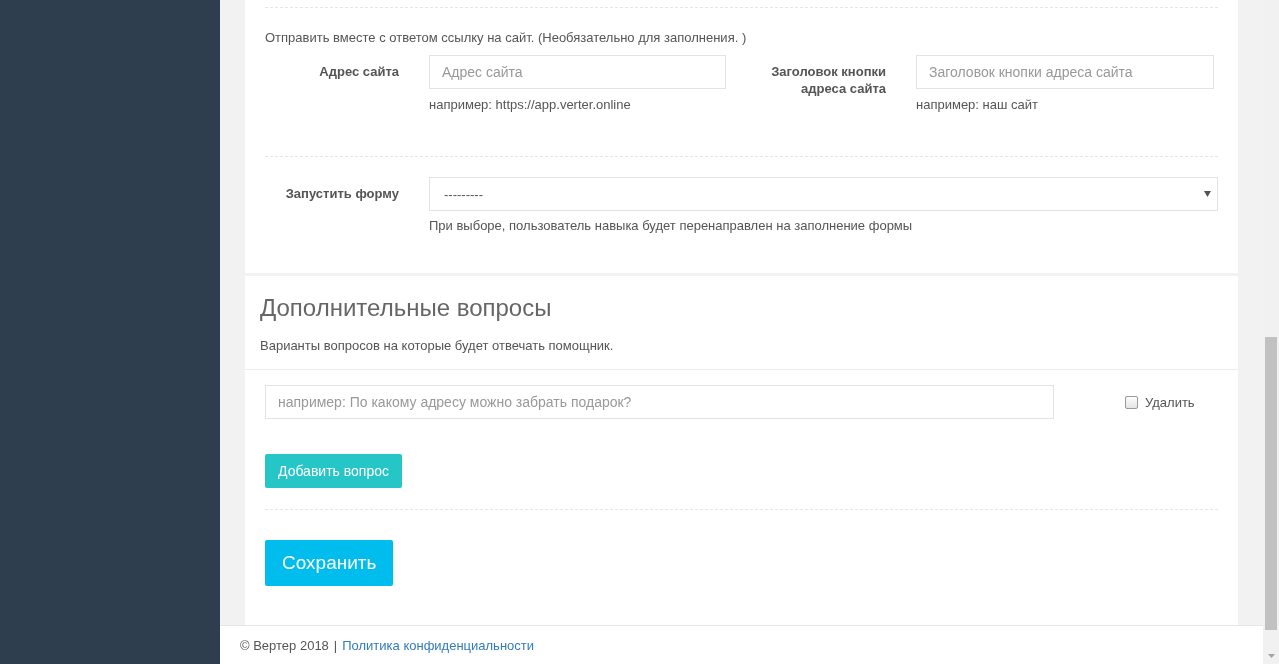 The width and height of the screenshot is (1279, 664). Describe the element at coordinates (1207, 194) in the screenshot. I see `caret-icon` at that location.